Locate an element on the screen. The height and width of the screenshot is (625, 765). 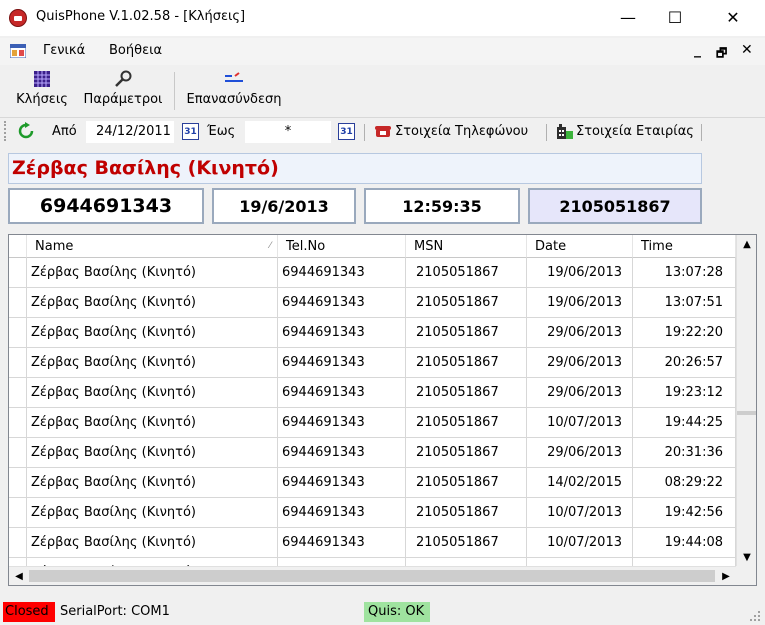
filter-separator is located at coordinates (364, 132).